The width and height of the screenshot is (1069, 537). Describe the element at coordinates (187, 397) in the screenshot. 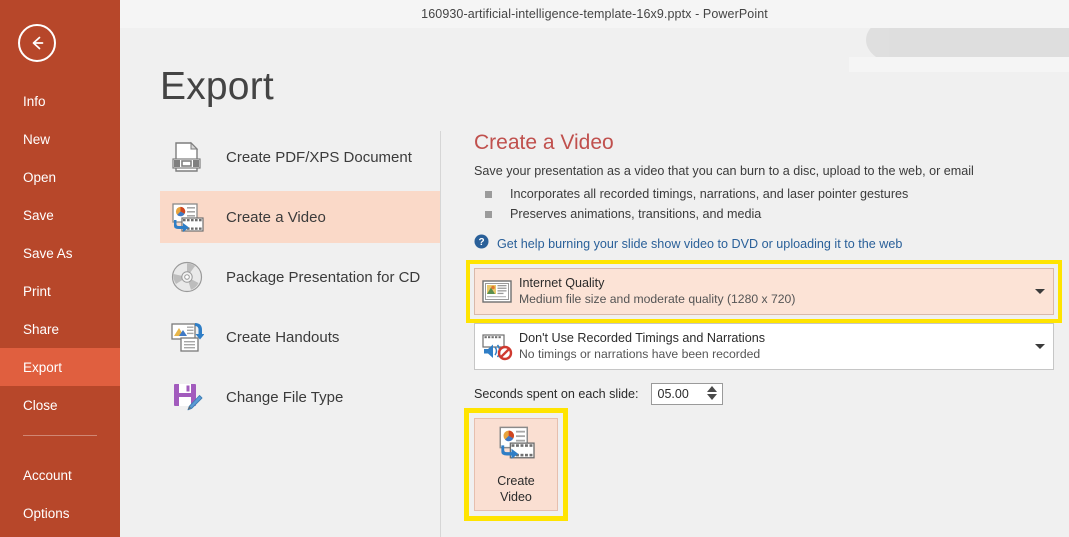

I see `floppy-pencil-icon` at that location.